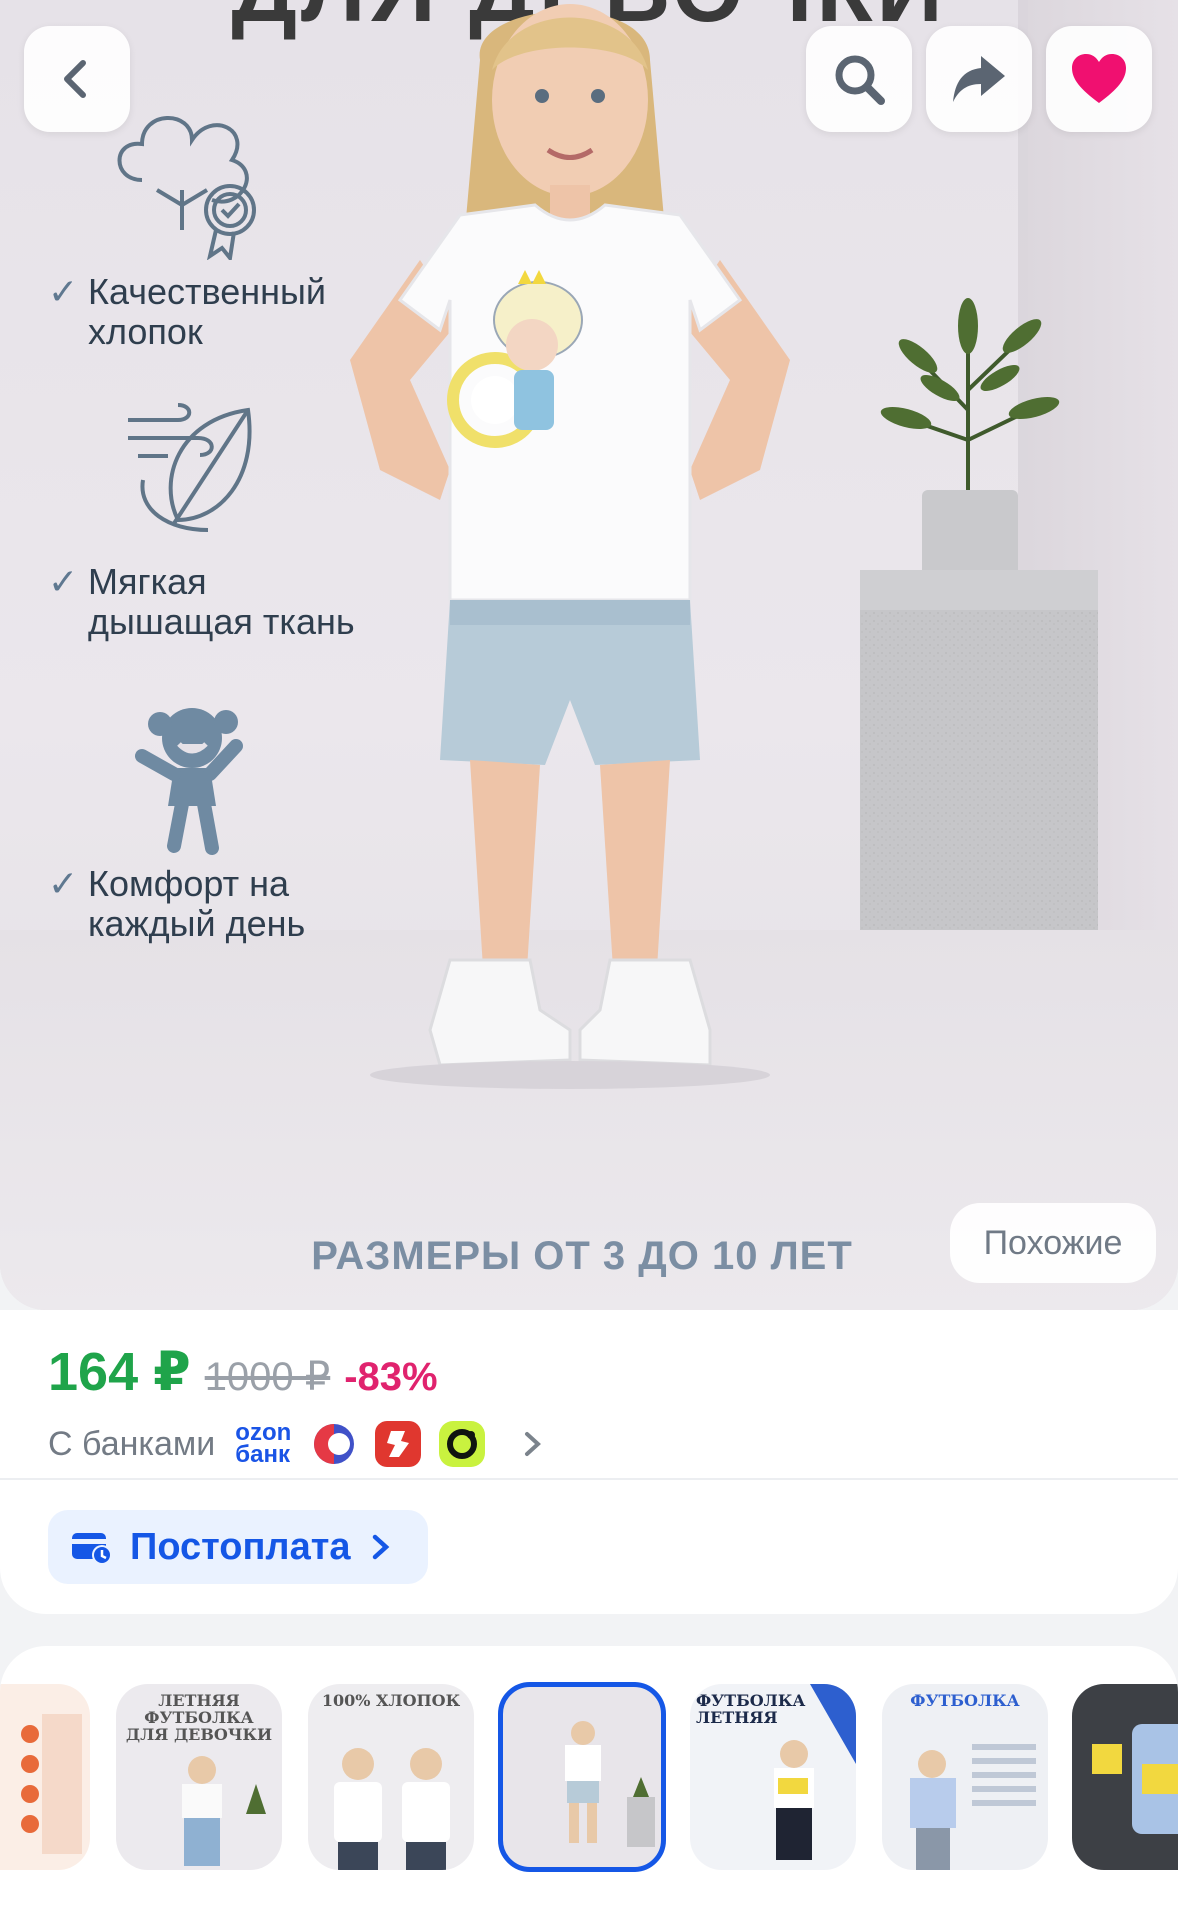  Describe the element at coordinates (267, 1377) in the screenshot. I see `old-price: 1000 ₽` at that location.